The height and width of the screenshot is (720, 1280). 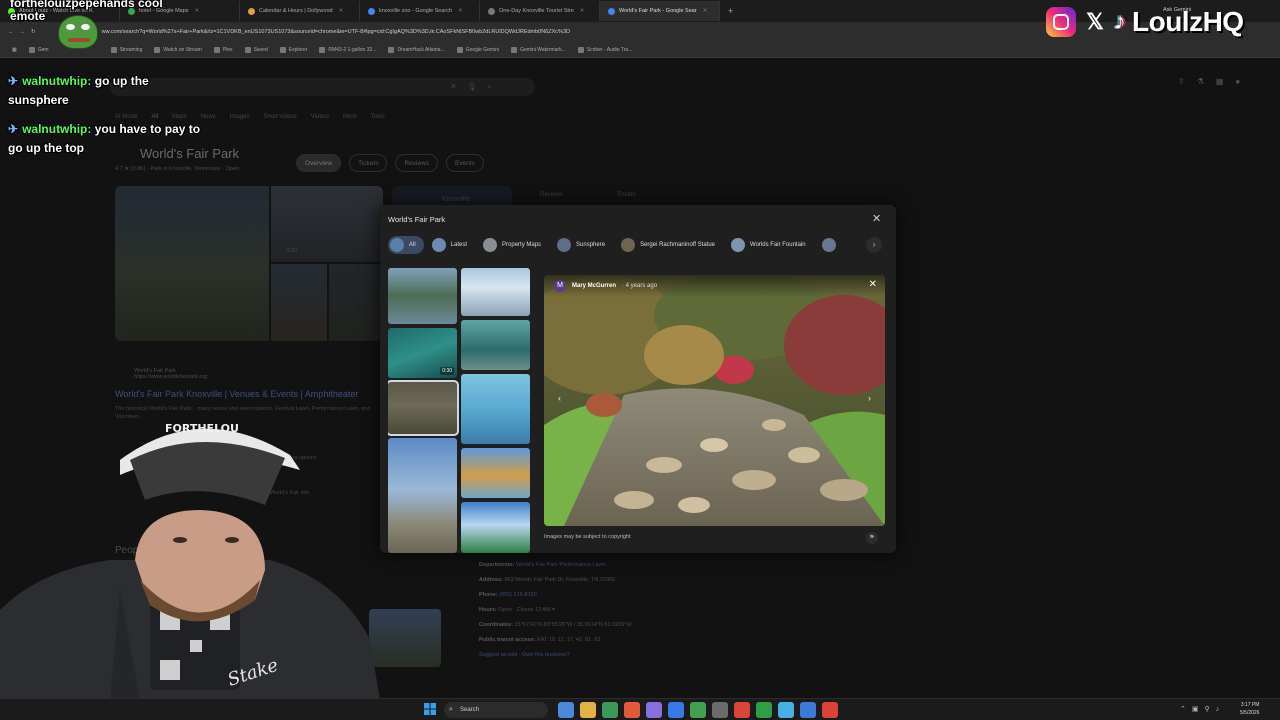 I want to click on chip-more, so click(x=834, y=245).